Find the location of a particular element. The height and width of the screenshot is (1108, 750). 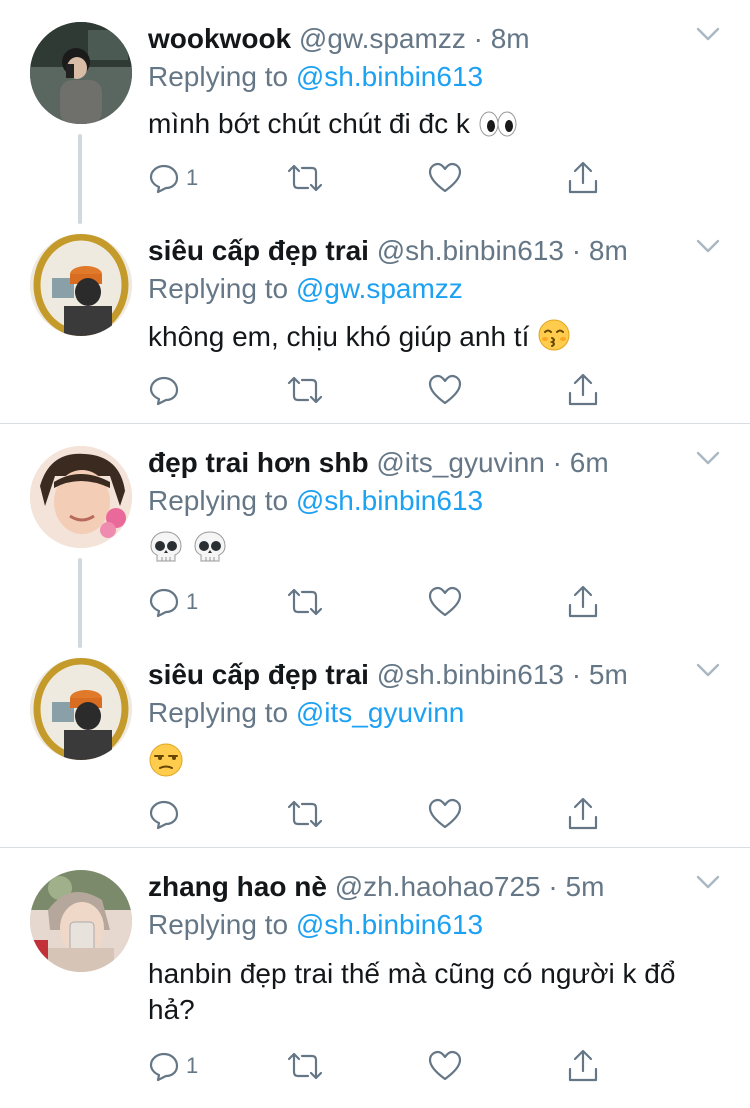

display-name: đẹp trai hơn shb is located at coordinates (258, 462).